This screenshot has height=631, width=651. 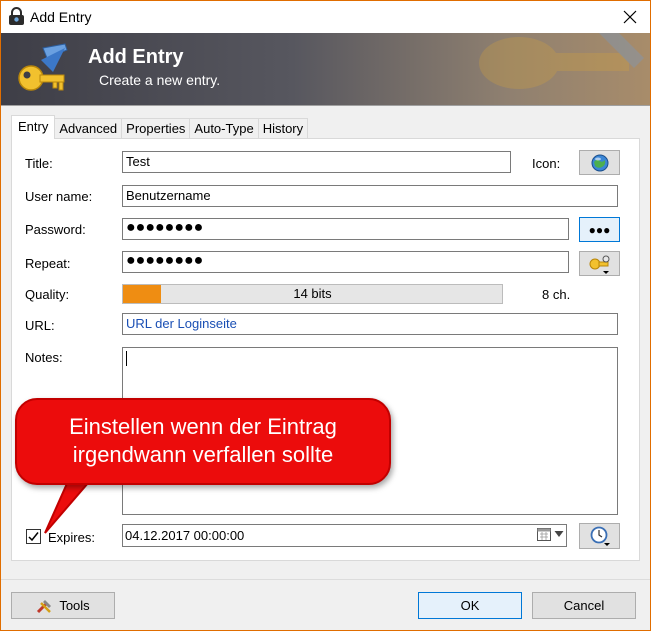 I want to click on hide-password-dots-icon: ●●●, so click(x=599, y=229).